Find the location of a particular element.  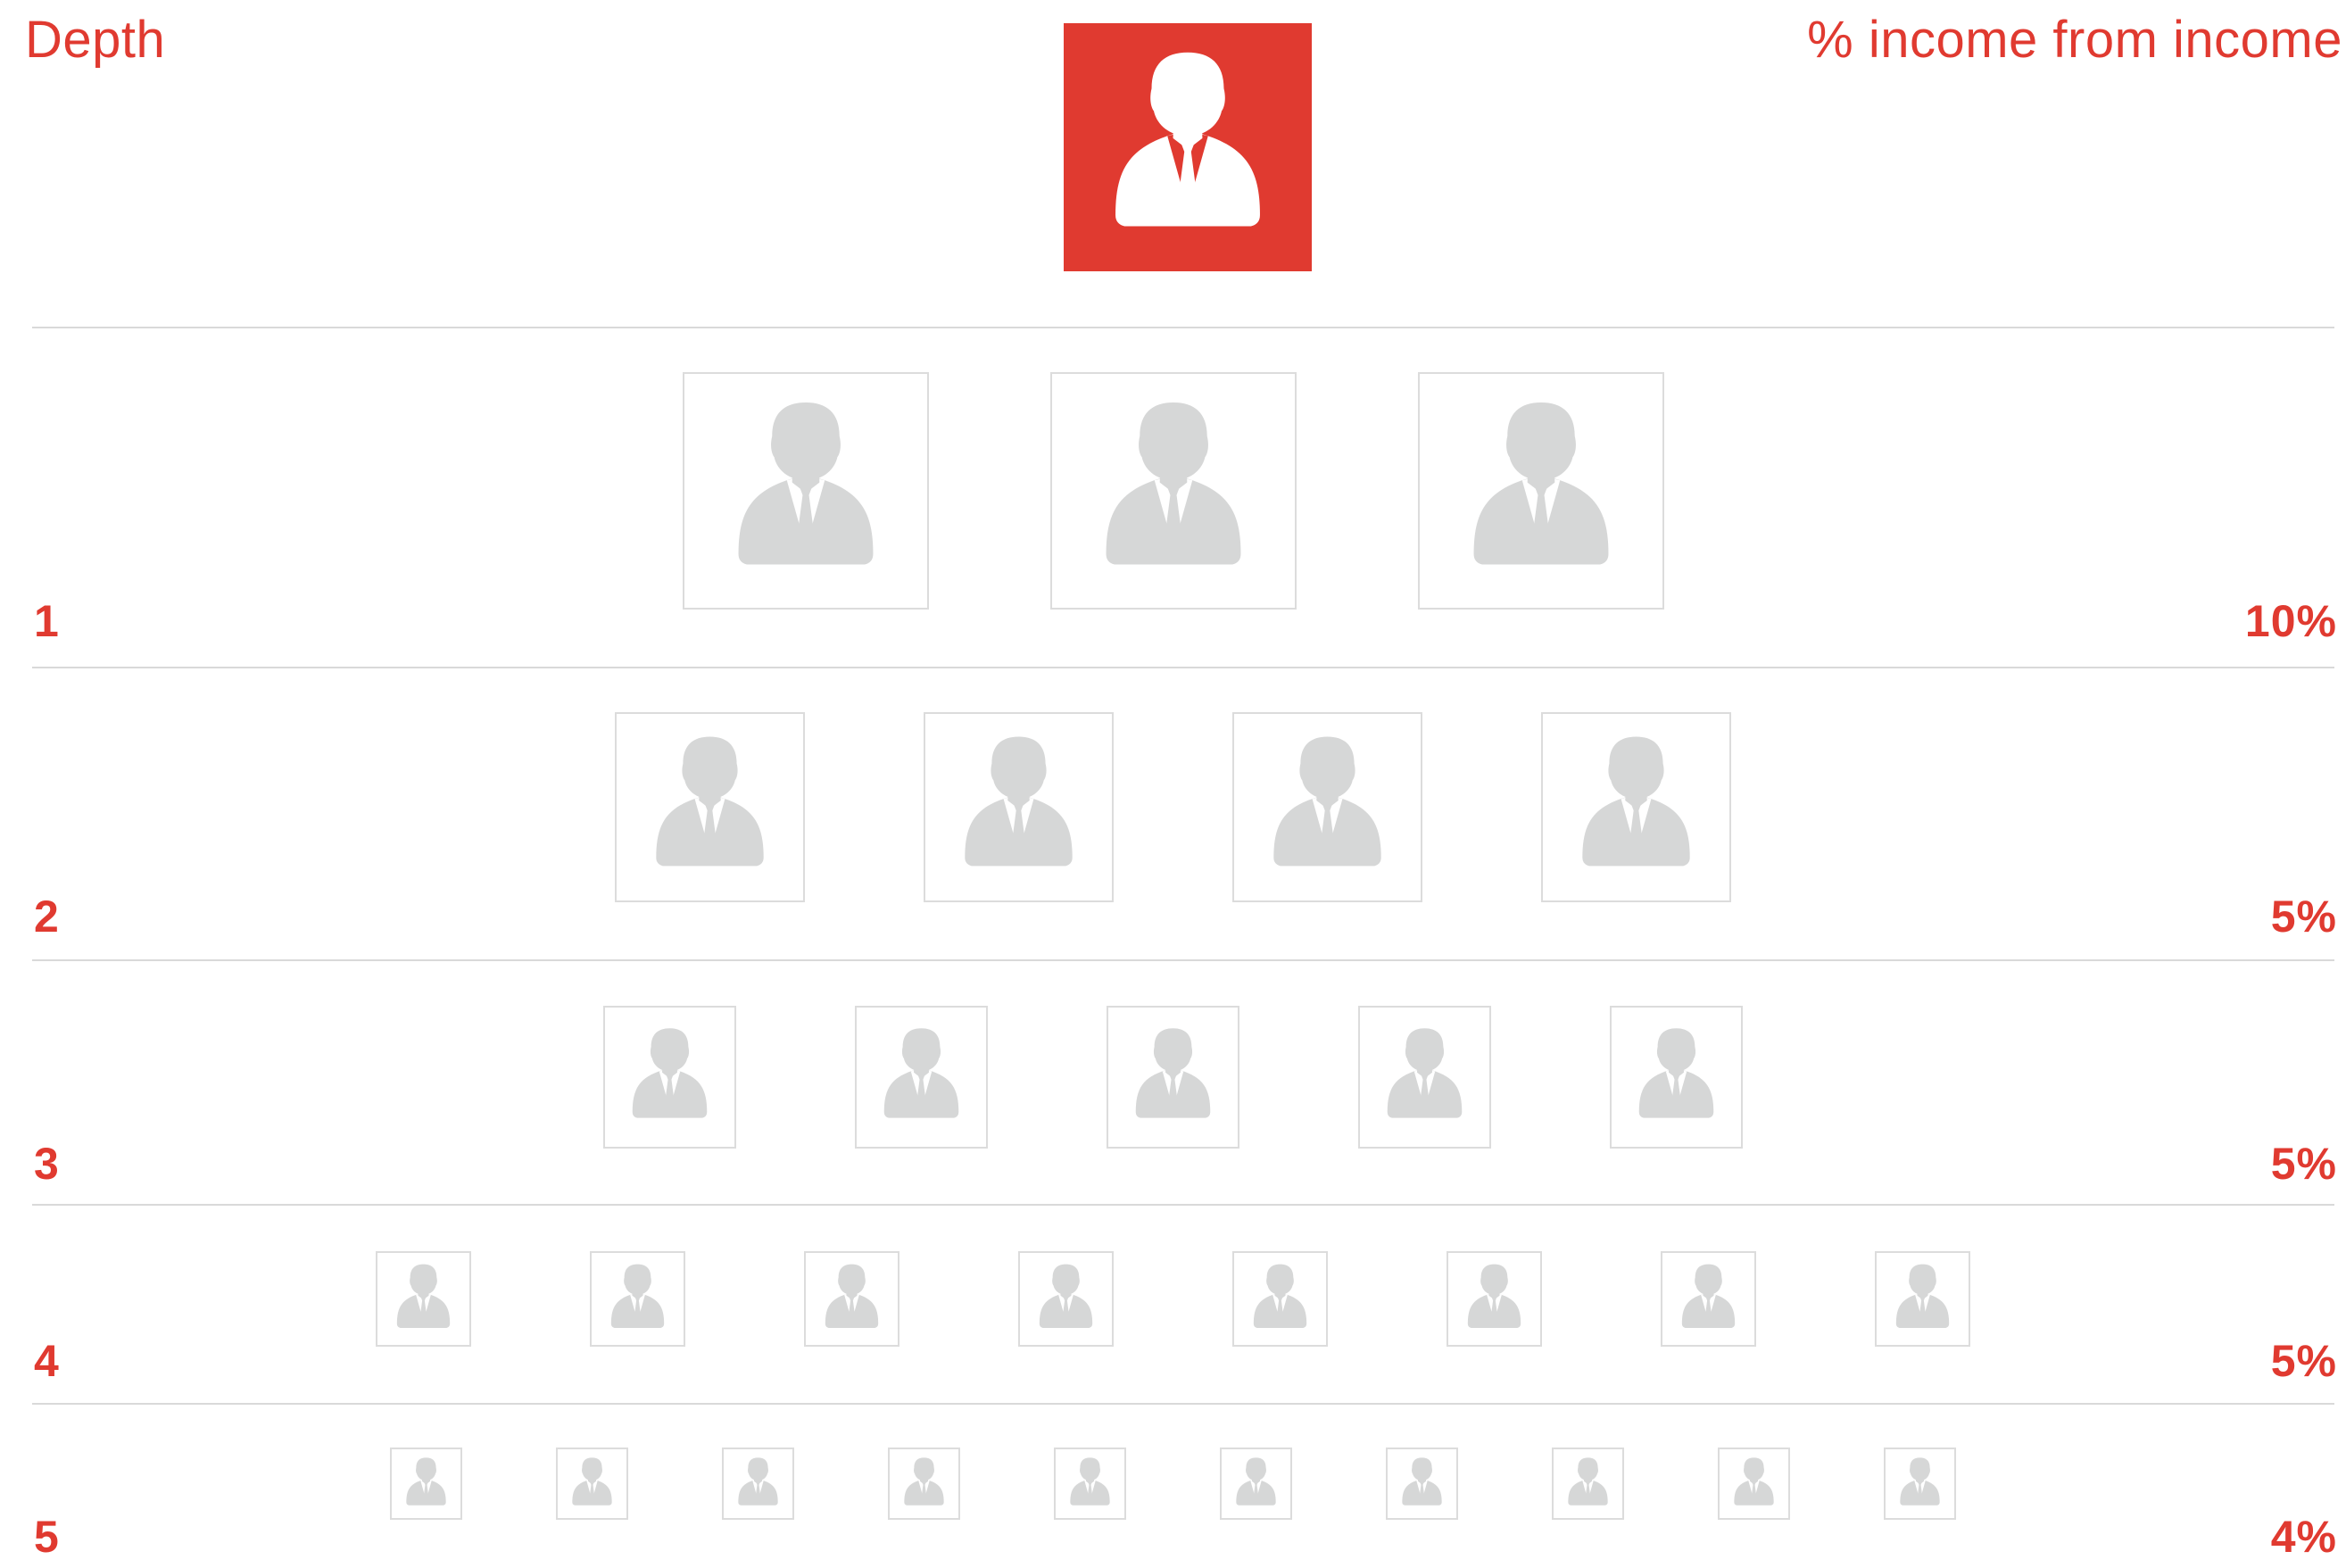

income-header: % income from income is located at coordinates (2074, 40).